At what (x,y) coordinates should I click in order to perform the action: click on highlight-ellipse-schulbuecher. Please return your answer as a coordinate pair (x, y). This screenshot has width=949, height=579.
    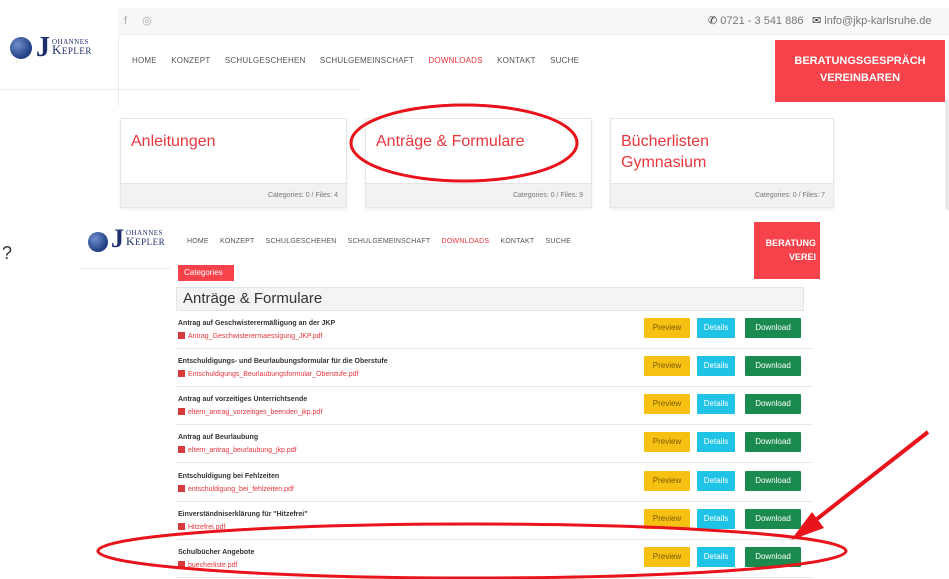
    Looking at the image, I should click on (472, 550).